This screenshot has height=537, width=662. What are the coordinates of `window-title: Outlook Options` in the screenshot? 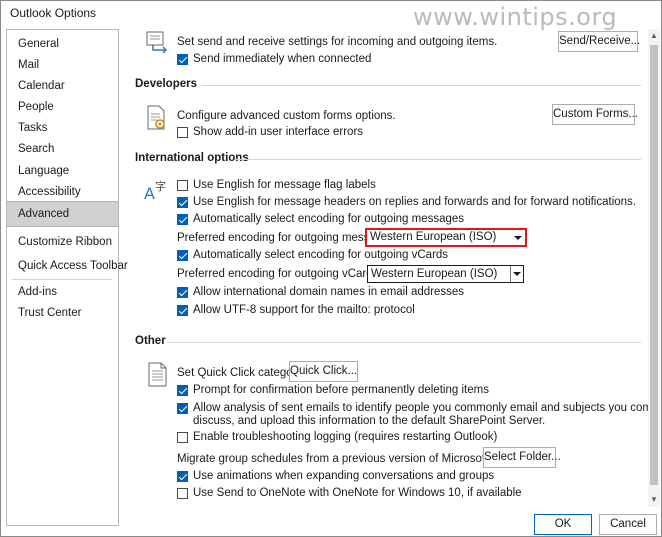 It's located at (53, 13).